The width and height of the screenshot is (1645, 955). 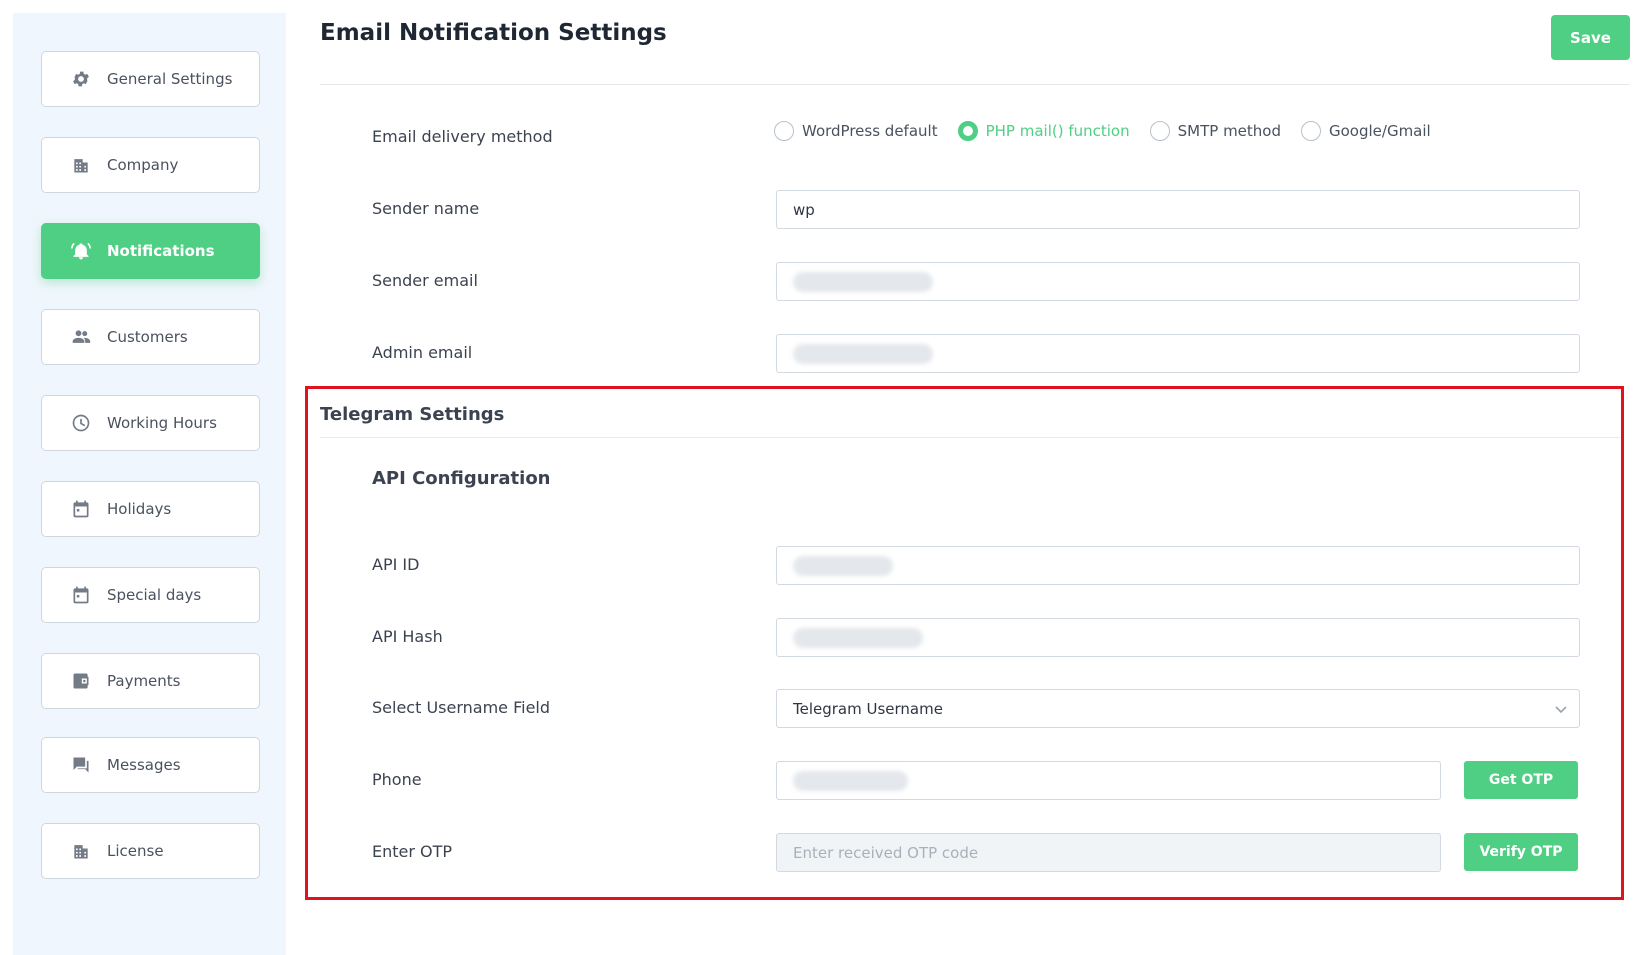 What do you see at coordinates (461, 707) in the screenshot?
I see `username-field-label: Select Username Field` at bounding box center [461, 707].